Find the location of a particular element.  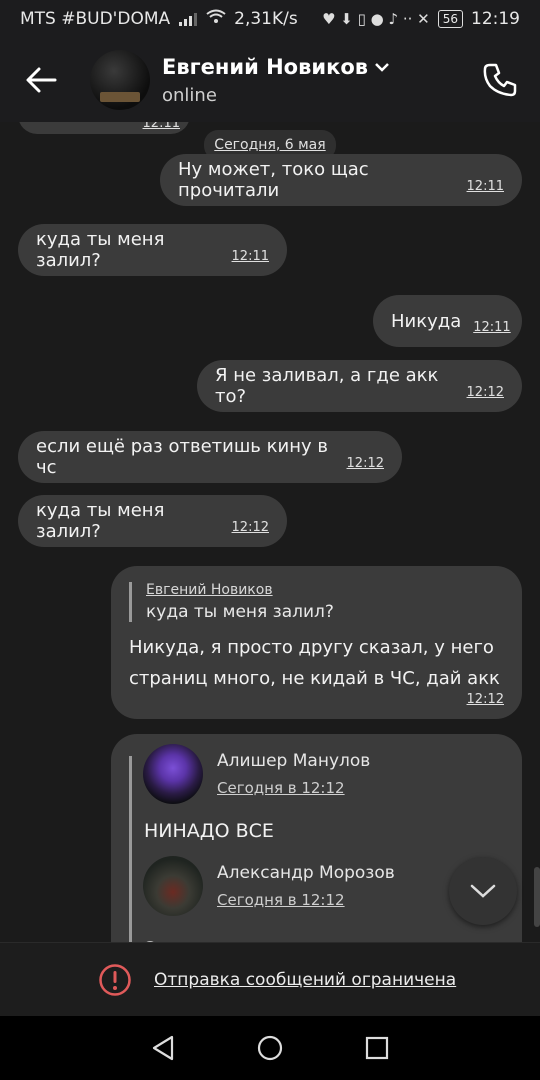

system-navigation-bar is located at coordinates (270, 1048).